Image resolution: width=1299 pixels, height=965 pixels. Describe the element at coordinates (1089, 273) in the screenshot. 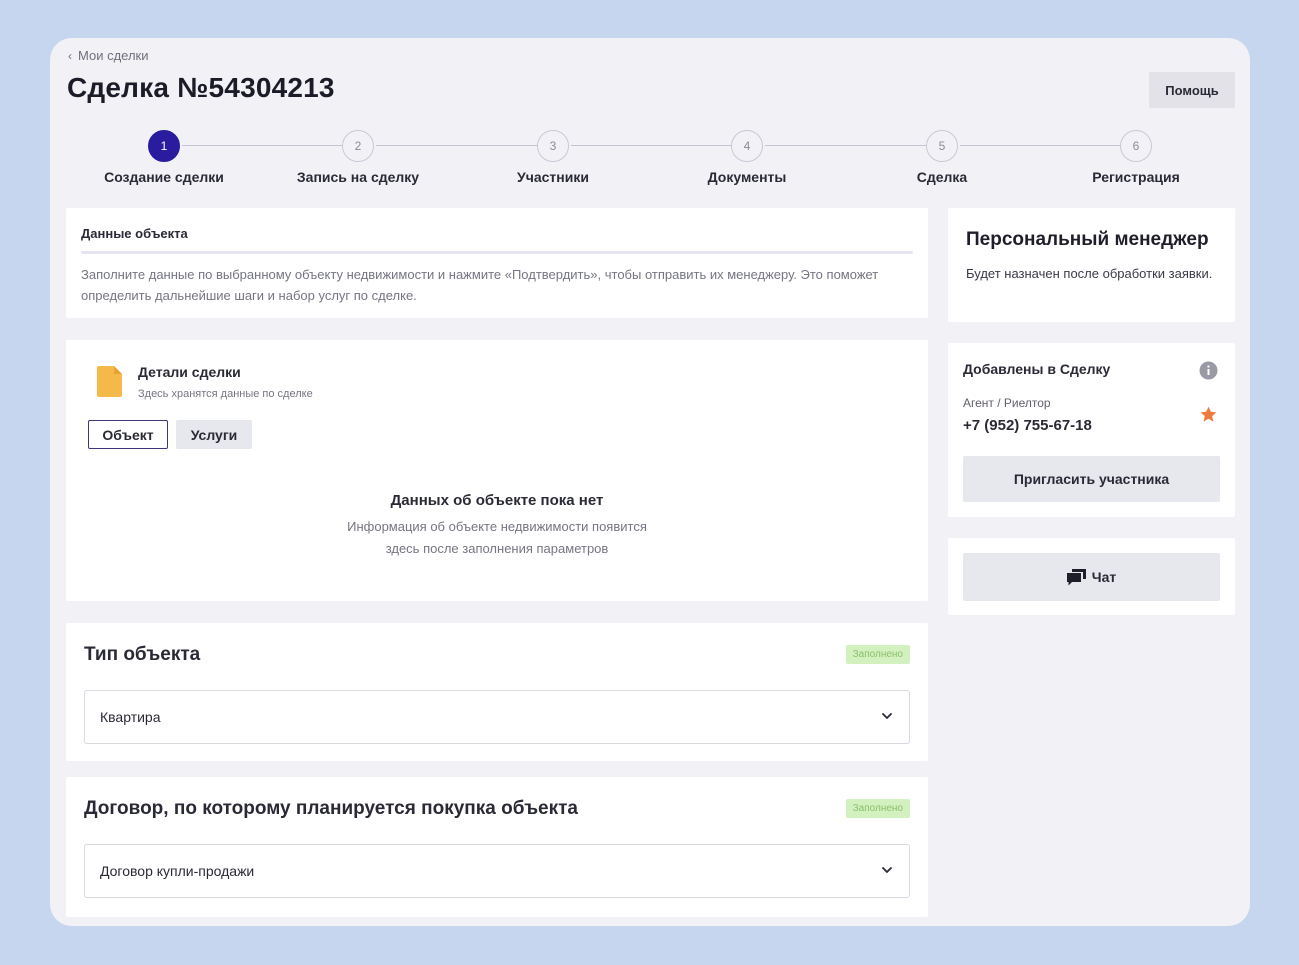

I see `manager-text: Будет назначен после обработки заявки.` at that location.